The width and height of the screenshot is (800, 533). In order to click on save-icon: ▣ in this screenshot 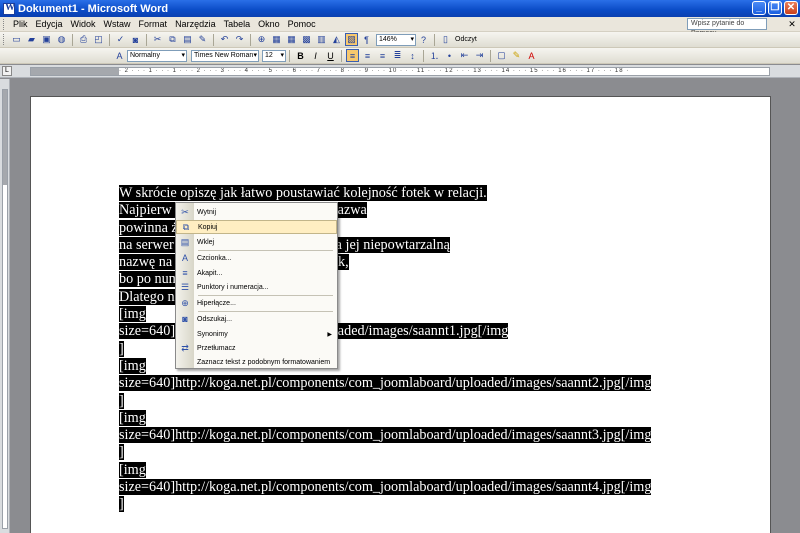, I will do `click(46, 39)`.